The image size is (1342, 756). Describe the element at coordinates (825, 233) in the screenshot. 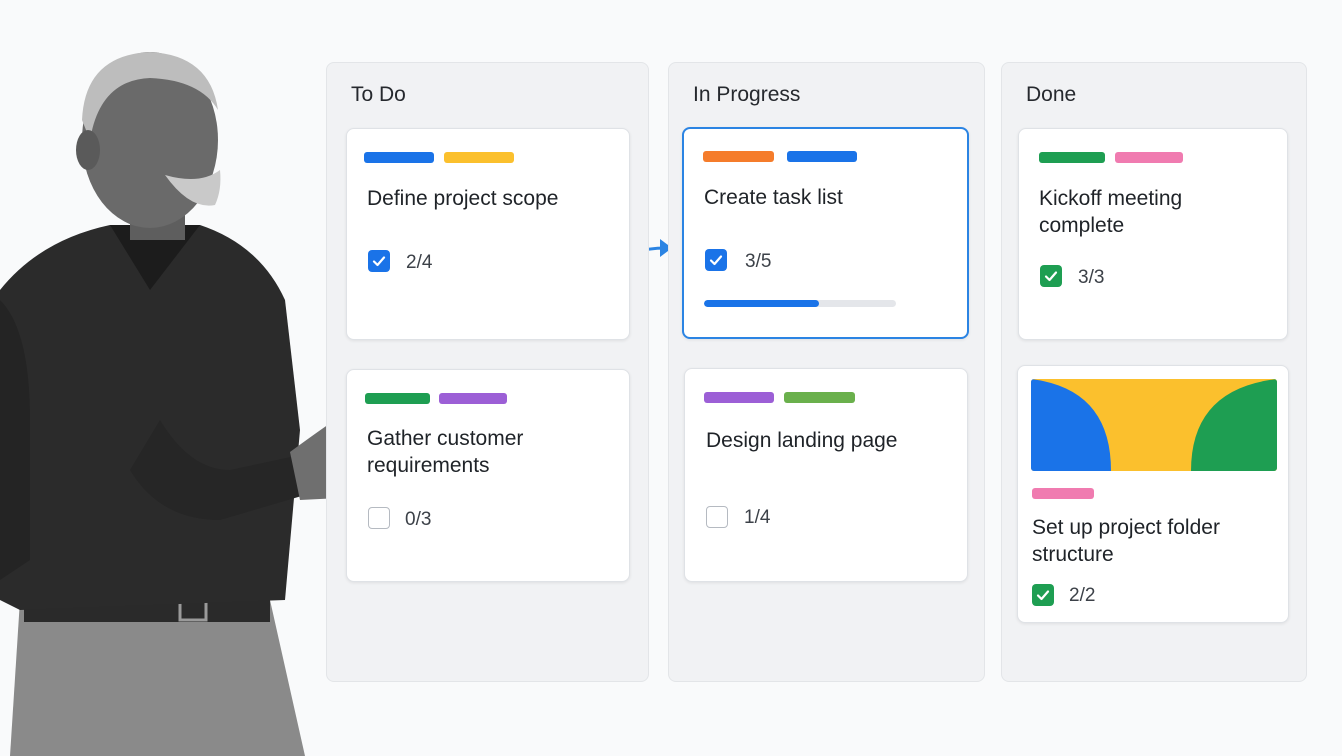

I see `card-create-task-list: Create task list 3/5` at that location.